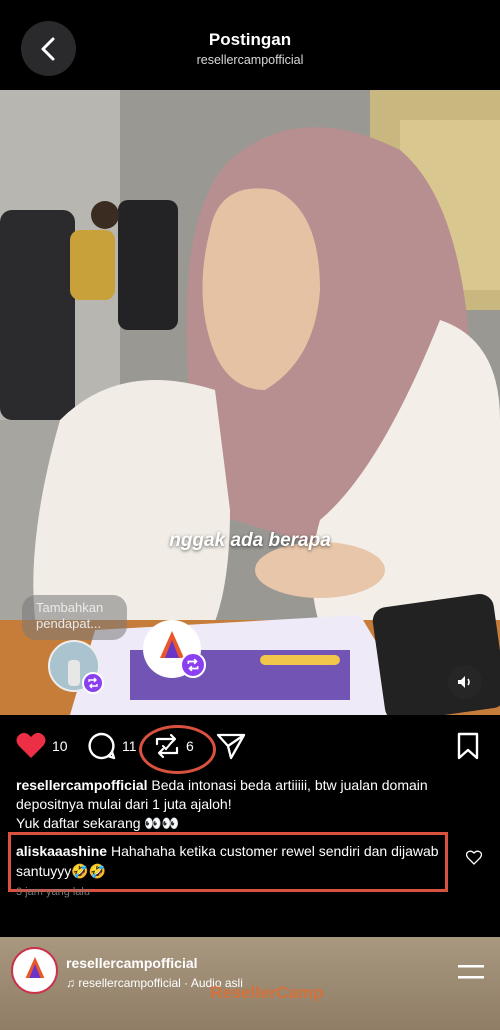 The width and height of the screenshot is (500, 1030). What do you see at coordinates (250, 39) in the screenshot?
I see `page-title: Postingan` at bounding box center [250, 39].